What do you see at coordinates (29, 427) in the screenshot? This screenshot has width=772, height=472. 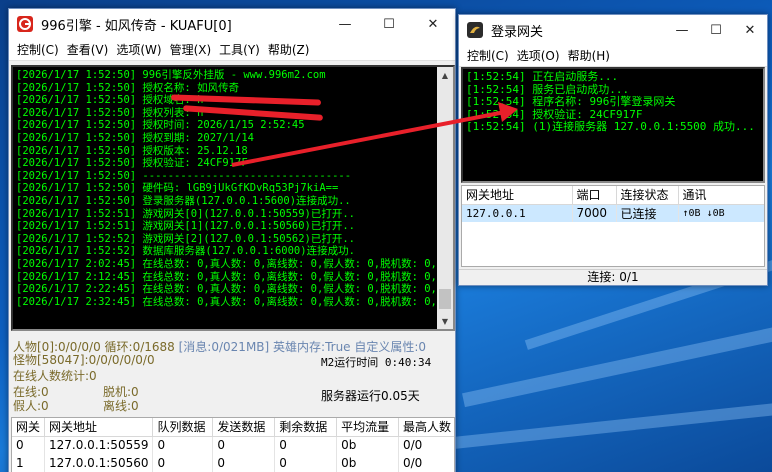 I see `col-gateway: 网关` at bounding box center [29, 427].